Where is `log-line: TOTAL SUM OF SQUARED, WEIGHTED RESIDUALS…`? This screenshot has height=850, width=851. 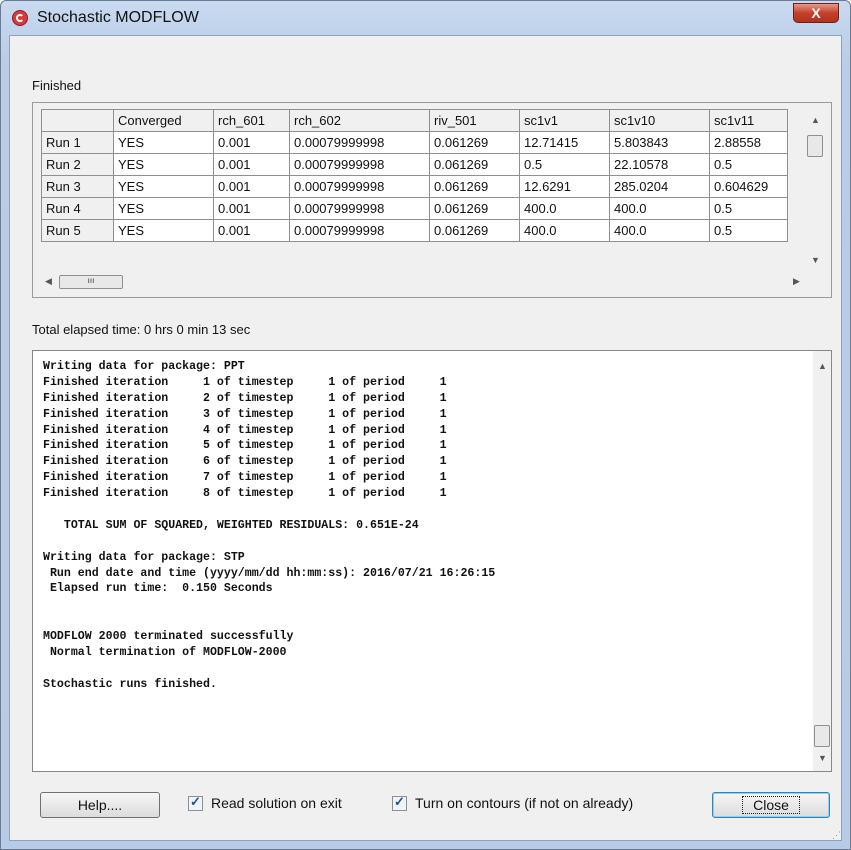 log-line: TOTAL SUM OF SQUARED, WEIGHTED RESIDUALS… is located at coordinates (231, 525).